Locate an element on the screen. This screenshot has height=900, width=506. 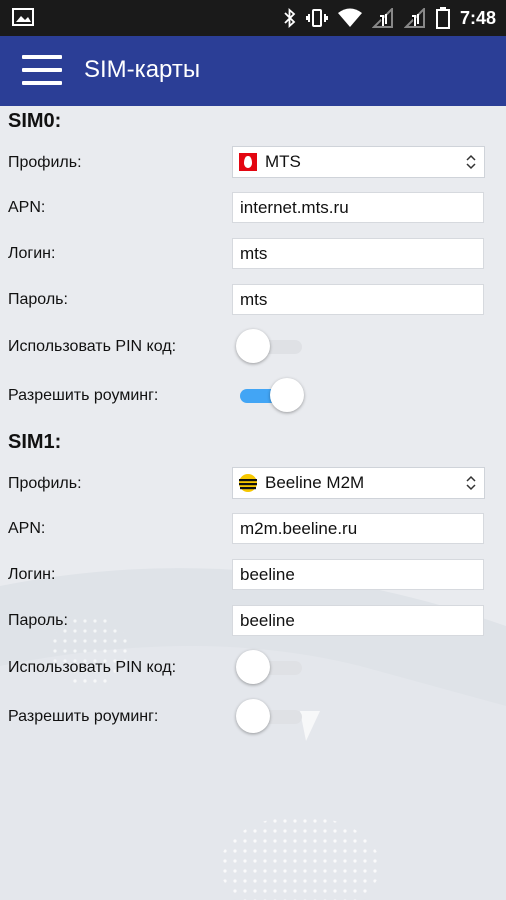
beeline-logo is located at coordinates (248, 483).